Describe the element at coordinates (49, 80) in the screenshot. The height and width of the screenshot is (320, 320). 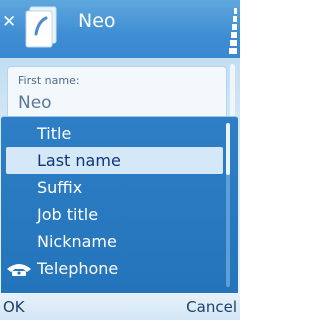
I see `first-name-label: First name:` at that location.